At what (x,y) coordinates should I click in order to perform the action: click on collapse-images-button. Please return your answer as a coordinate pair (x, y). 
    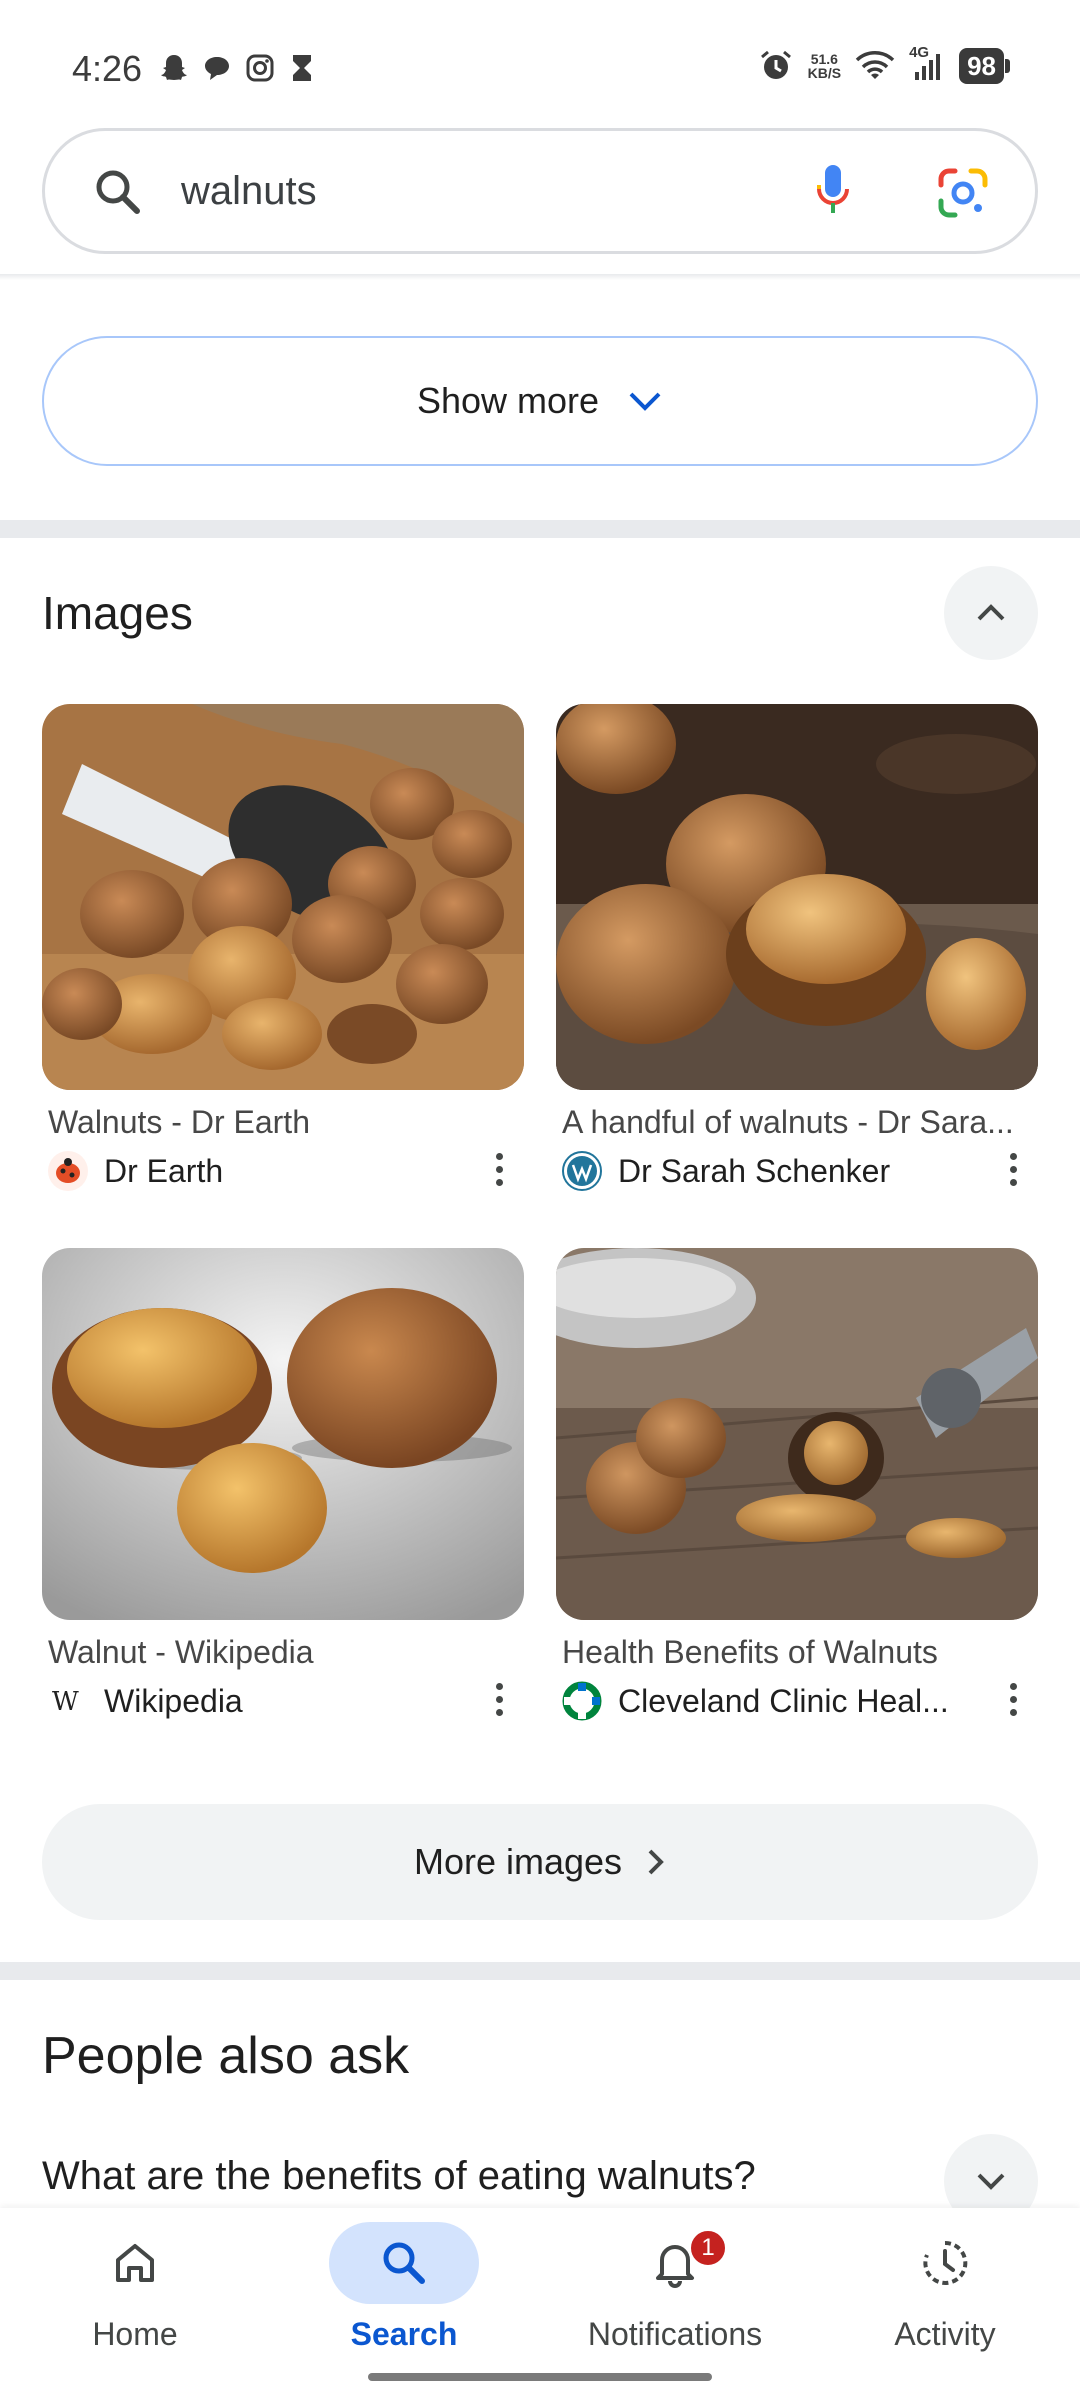
    Looking at the image, I should click on (991, 613).